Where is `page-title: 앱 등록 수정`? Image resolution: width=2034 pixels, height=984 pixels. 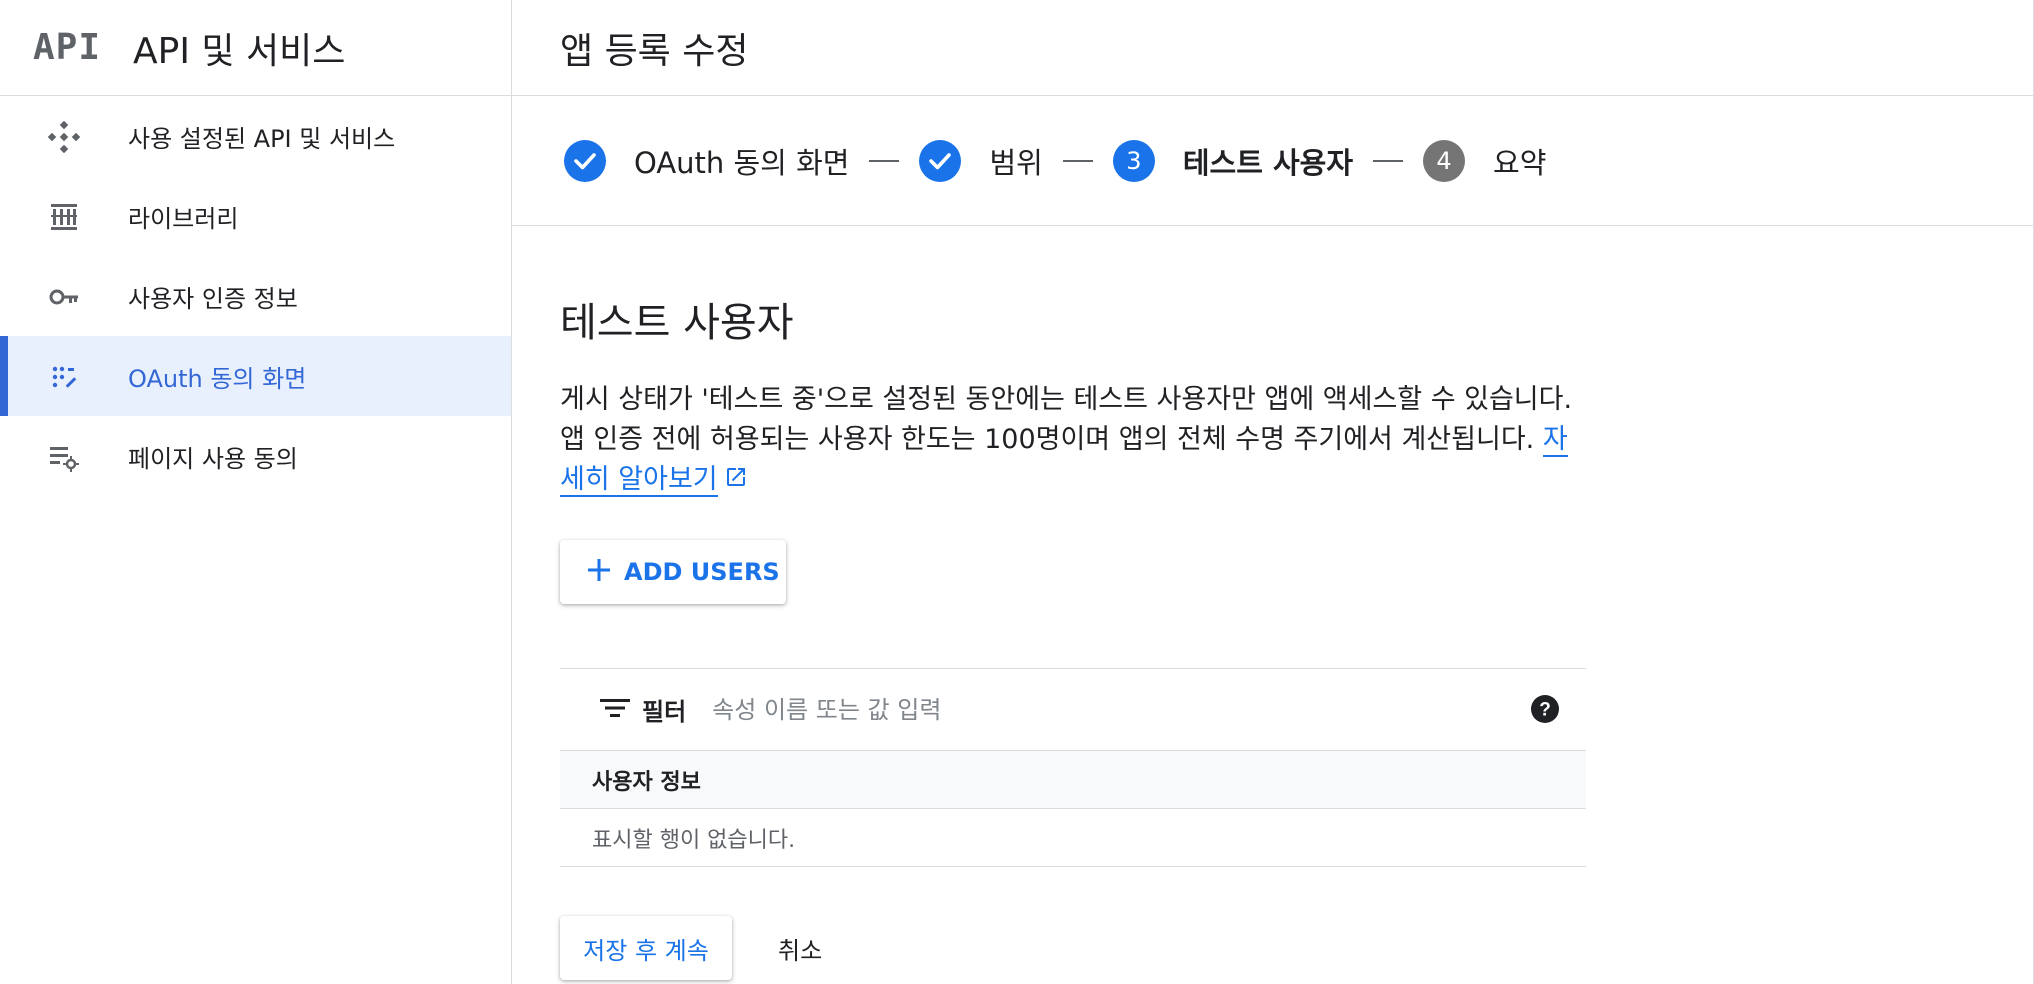
page-title: 앱 등록 수정 is located at coordinates (654, 51).